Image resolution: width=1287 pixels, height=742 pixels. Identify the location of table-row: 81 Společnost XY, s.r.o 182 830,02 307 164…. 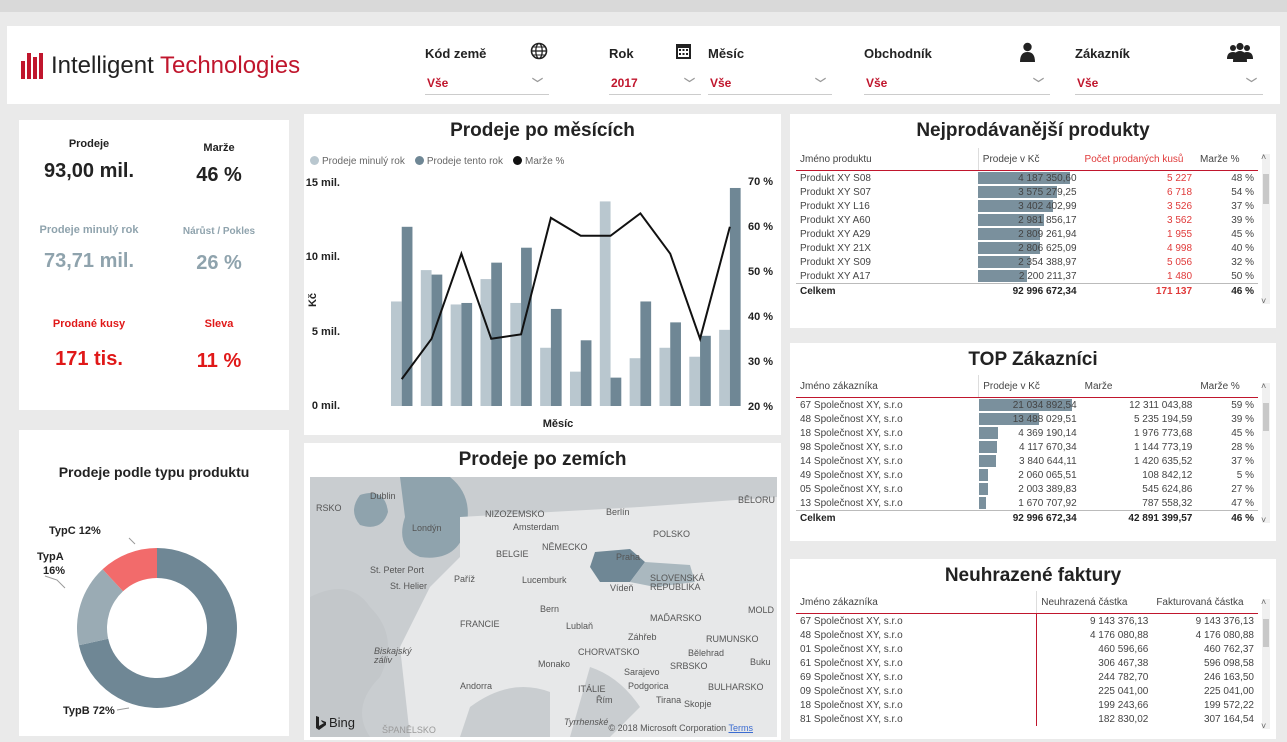
(1027, 719).